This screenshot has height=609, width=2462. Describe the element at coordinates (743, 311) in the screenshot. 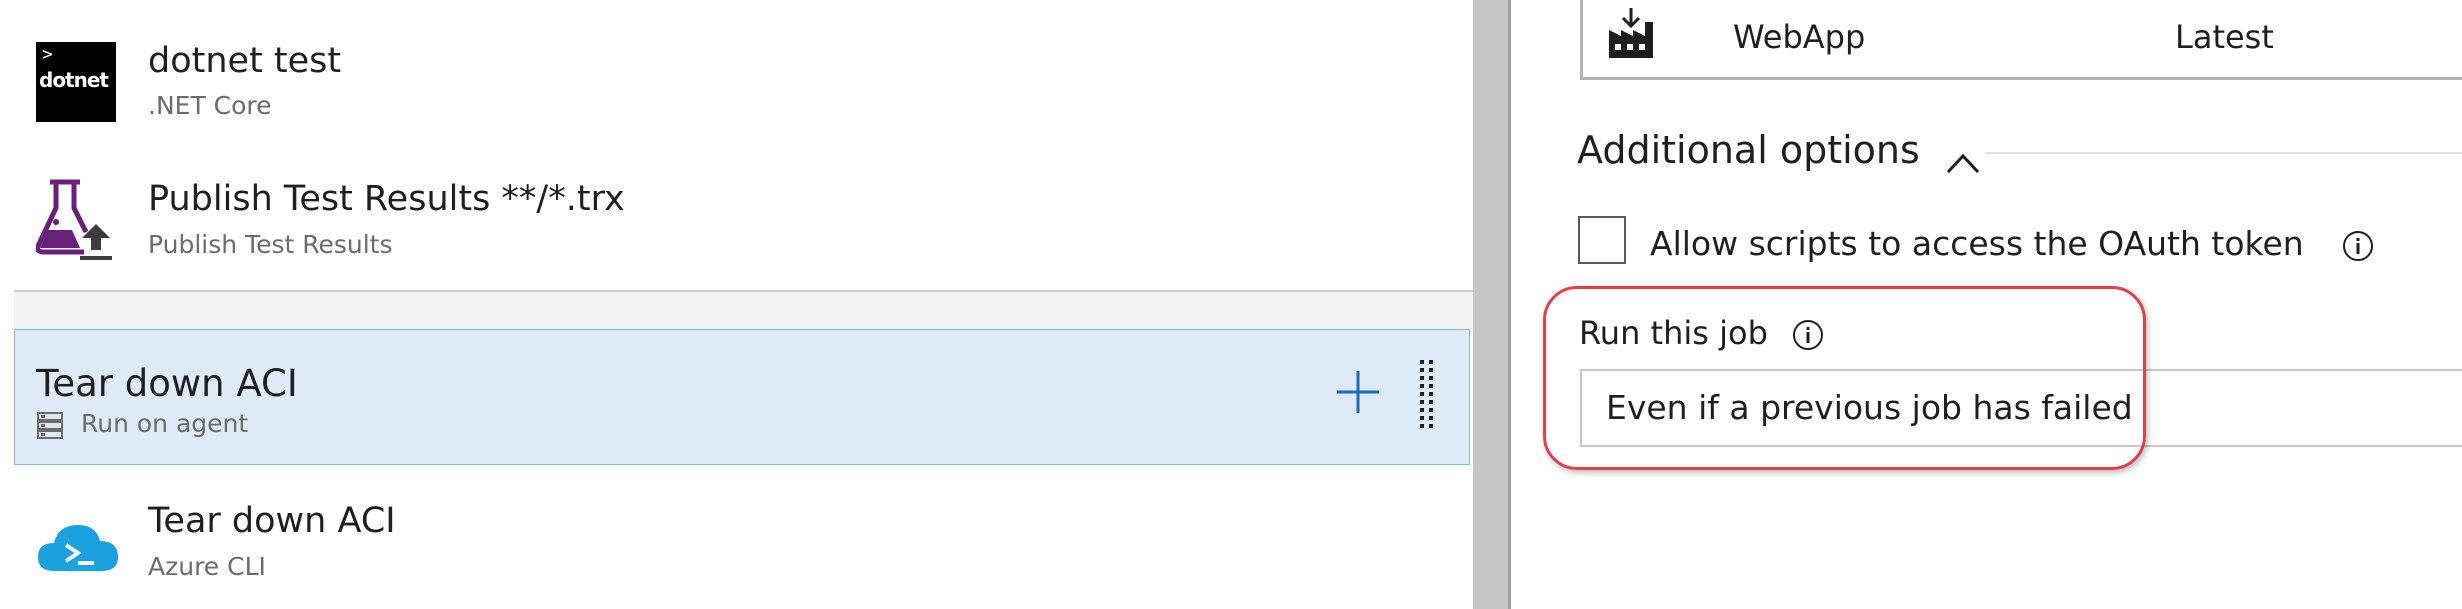

I see `phase-separator` at that location.